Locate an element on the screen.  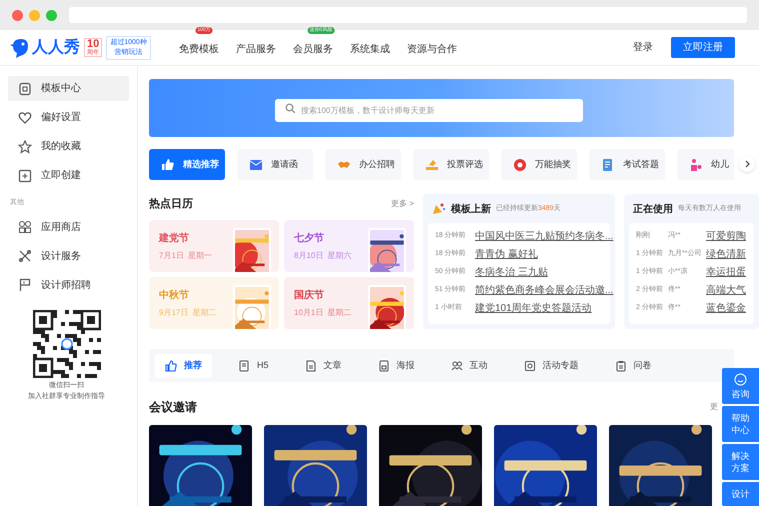
category-button: 办公招聘 is located at coordinates (363, 164).